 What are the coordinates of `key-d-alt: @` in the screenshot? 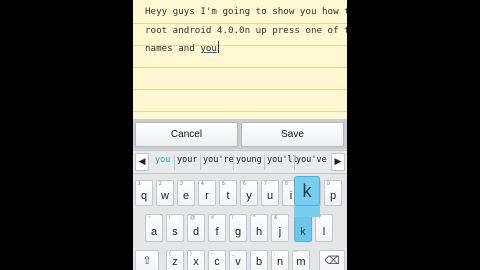 It's located at (193, 218).